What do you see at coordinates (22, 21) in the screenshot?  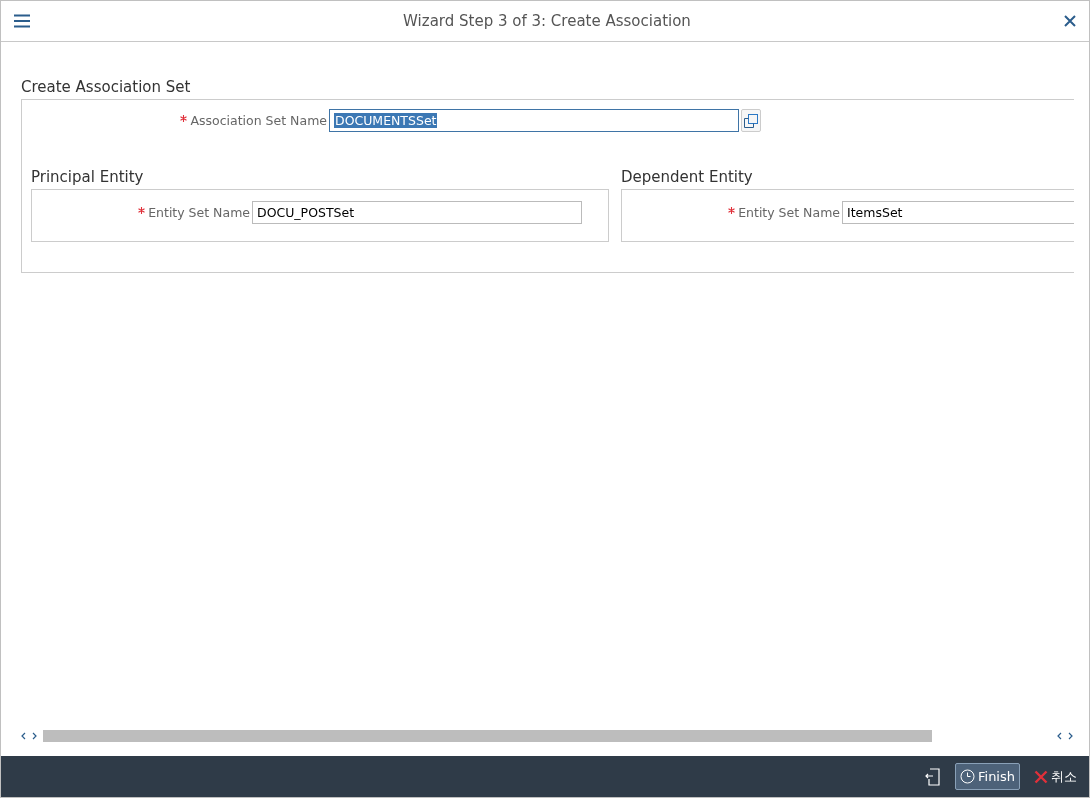 I see `menu-icon` at bounding box center [22, 21].